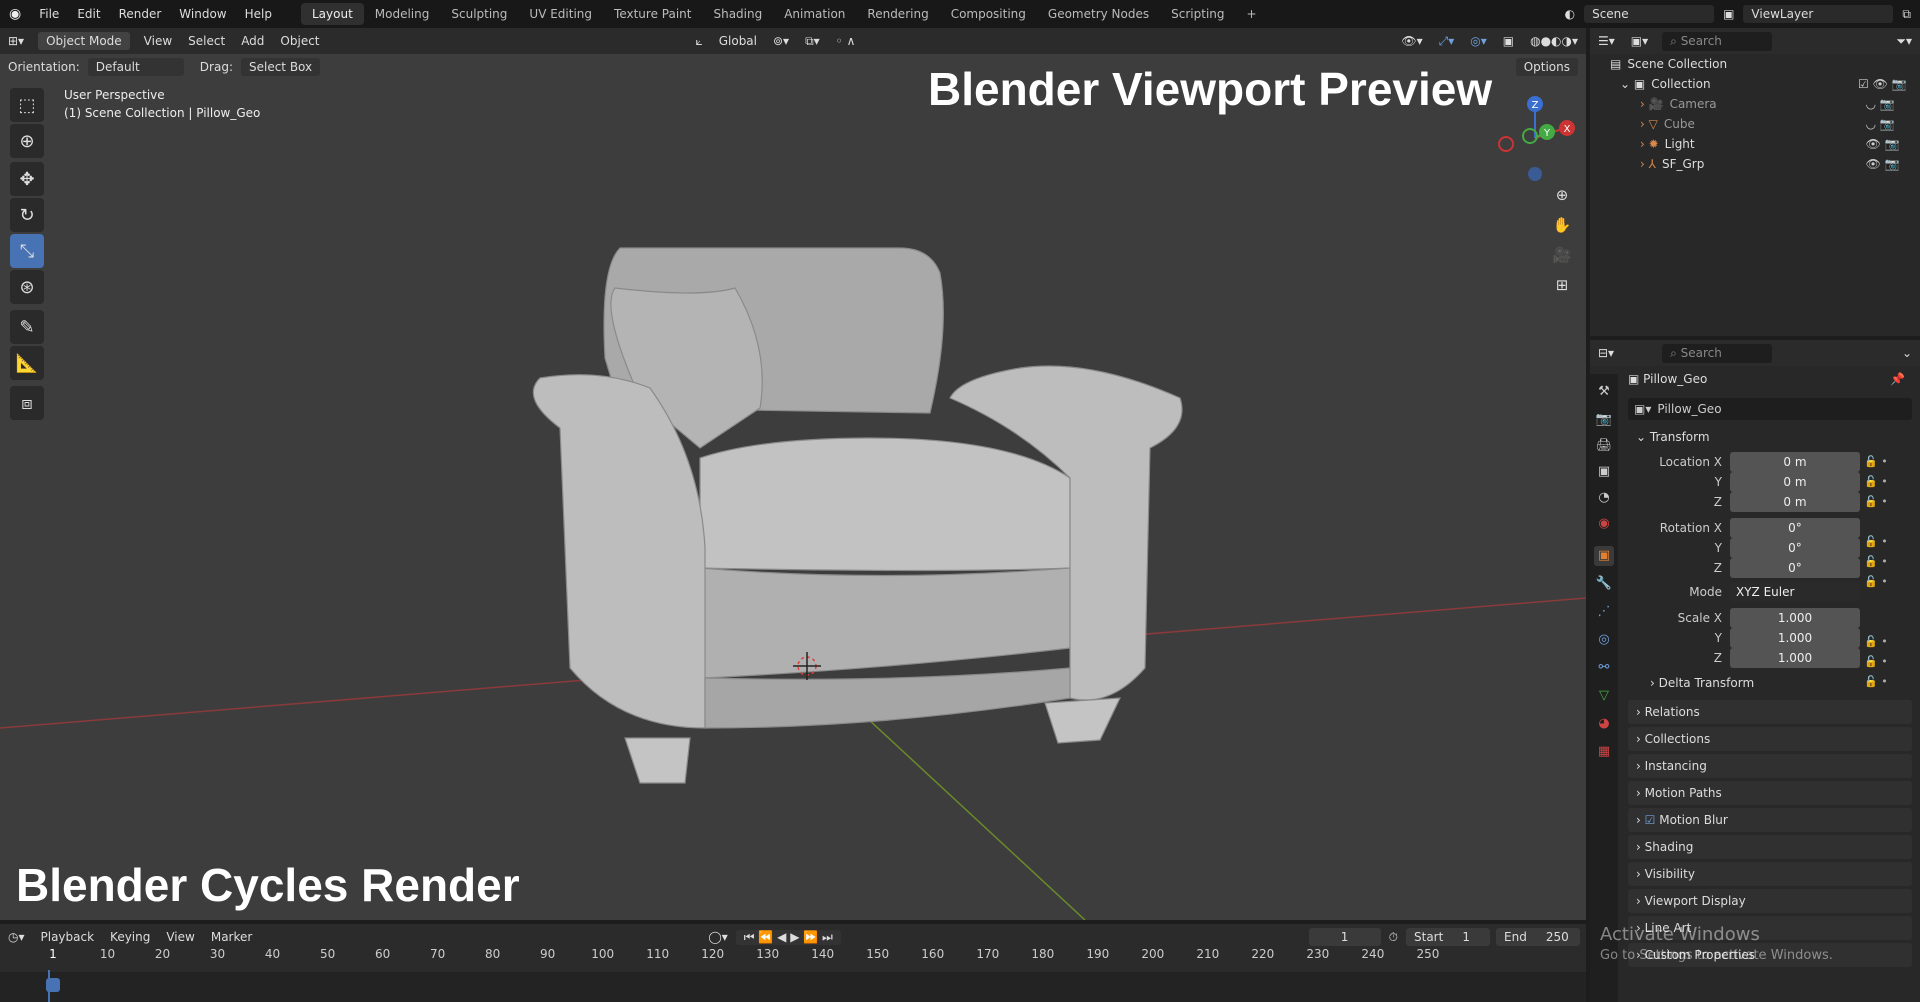  I want to click on timeline-view-menu: View, so click(180, 937).